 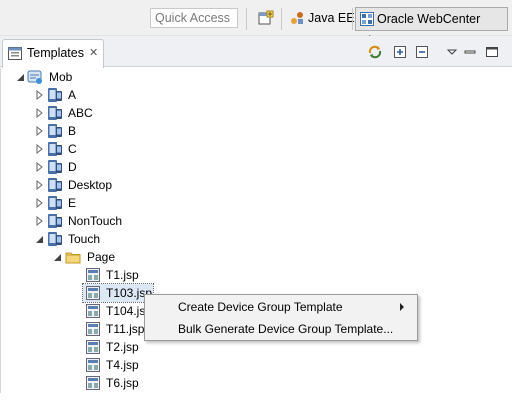 I want to click on tree-node-label: T6.jsp, so click(x=122, y=383).